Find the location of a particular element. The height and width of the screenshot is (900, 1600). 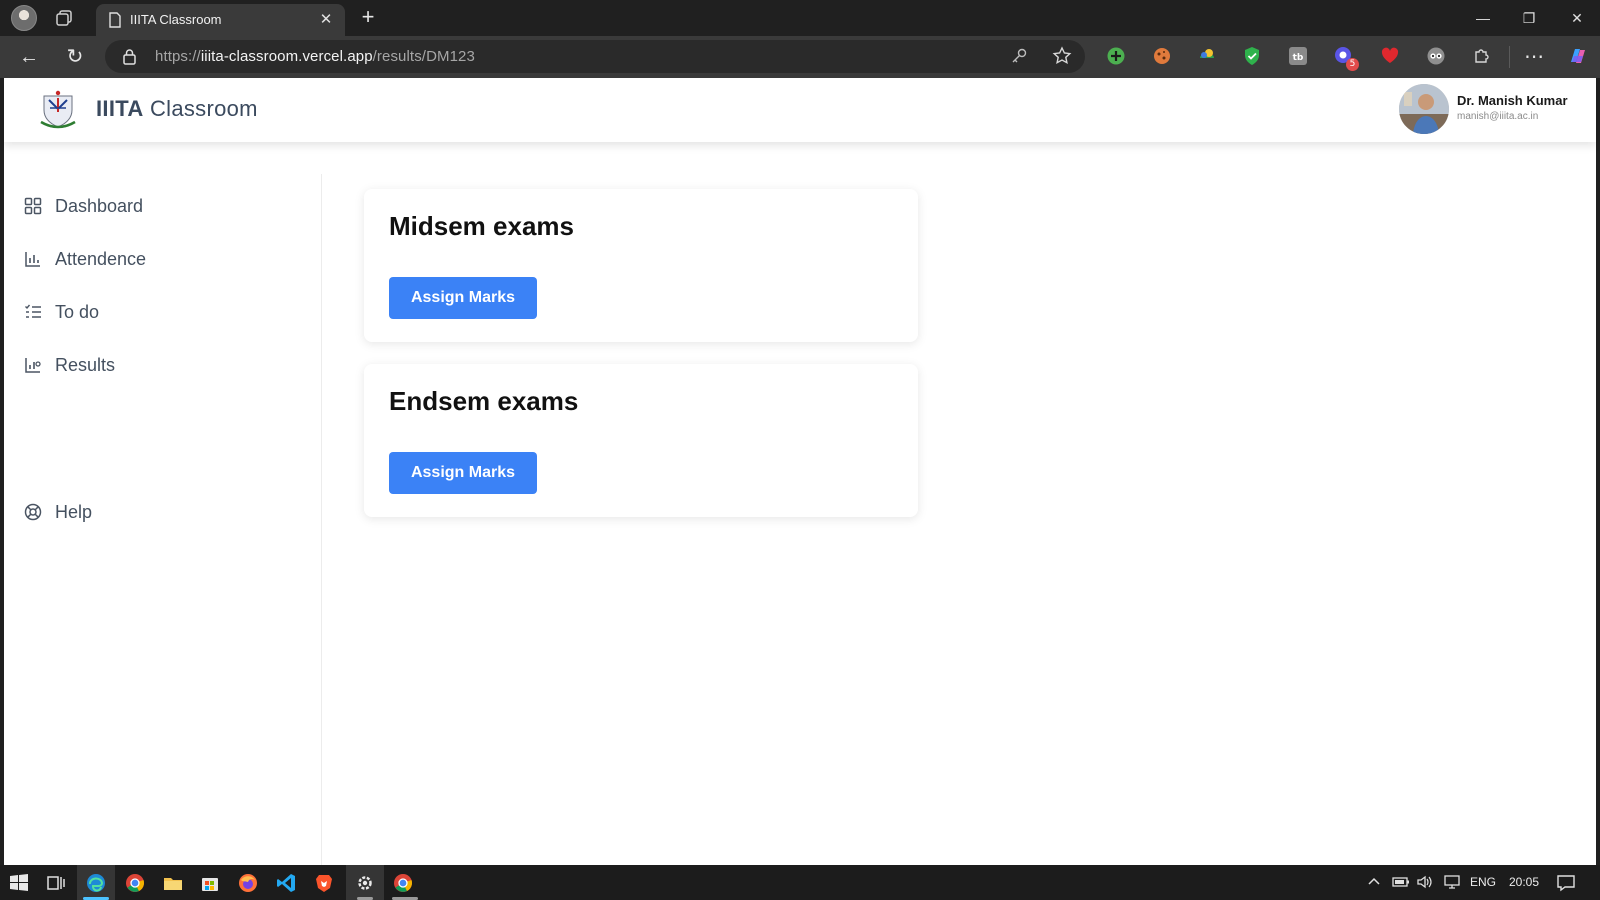

sidebar-item-help: Help is located at coordinates (58, 512).